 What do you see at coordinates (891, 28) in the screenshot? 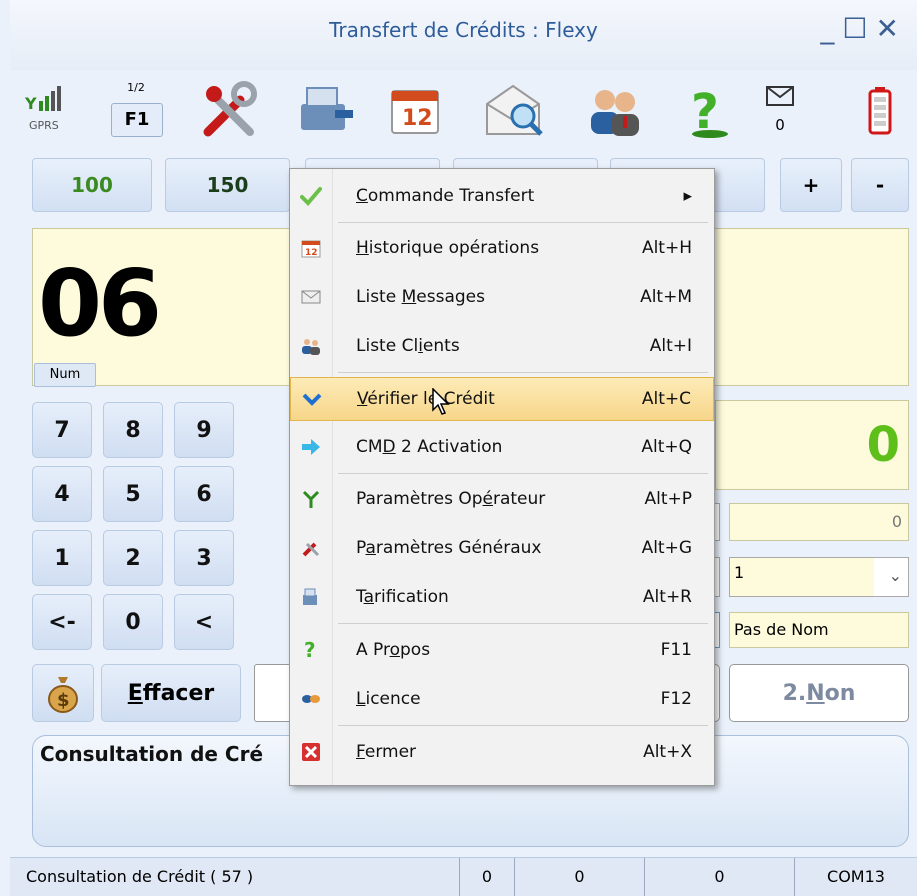
I see `close-window-button: ✕` at bounding box center [891, 28].